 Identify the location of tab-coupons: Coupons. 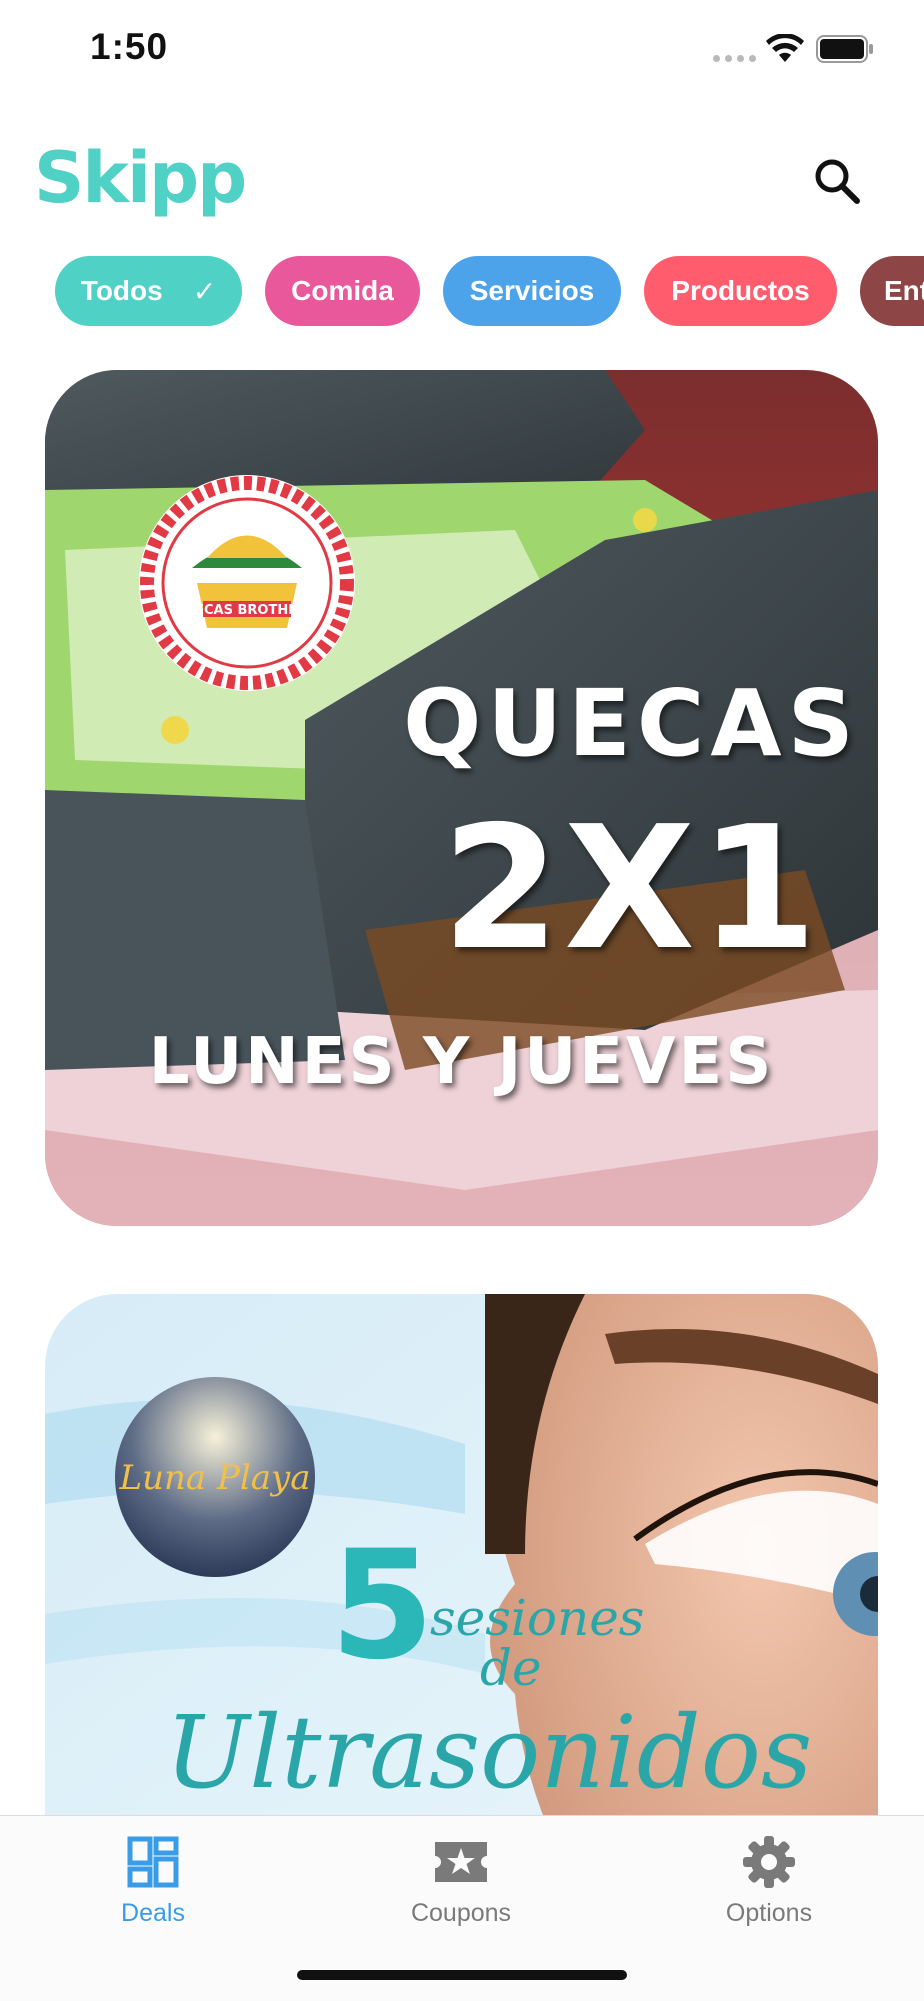
(461, 1882).